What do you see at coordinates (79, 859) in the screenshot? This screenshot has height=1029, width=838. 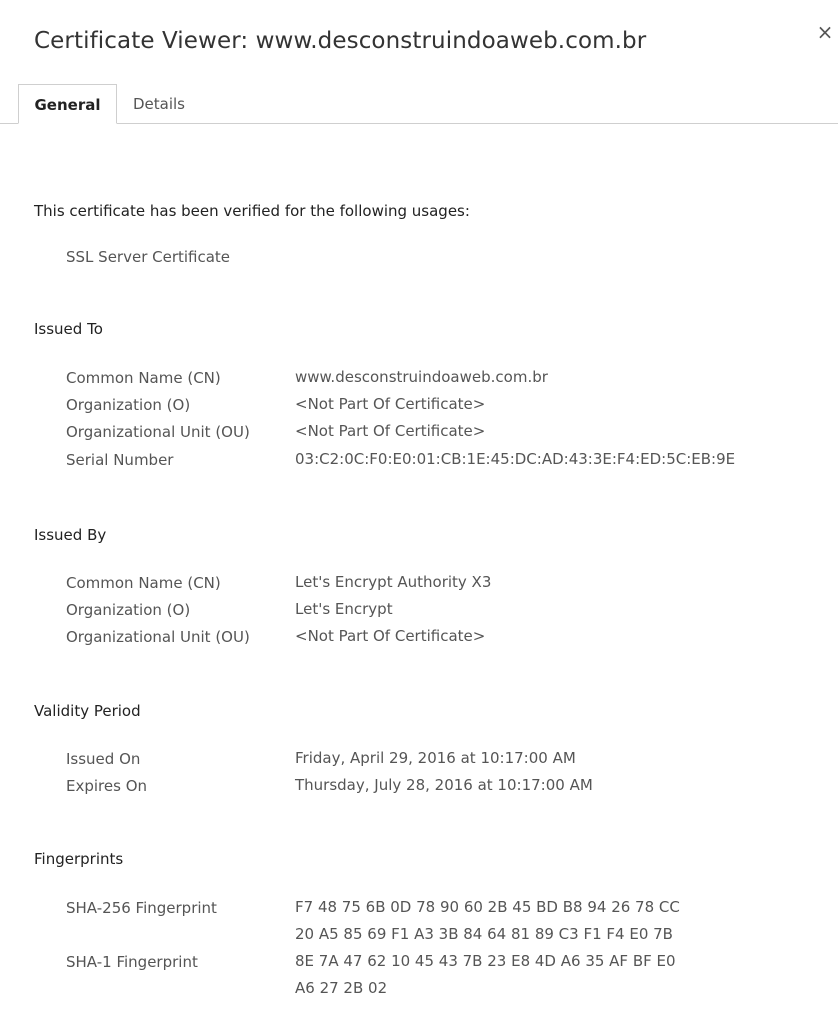 I see `section-title-fingerprints: Fingerprints` at bounding box center [79, 859].